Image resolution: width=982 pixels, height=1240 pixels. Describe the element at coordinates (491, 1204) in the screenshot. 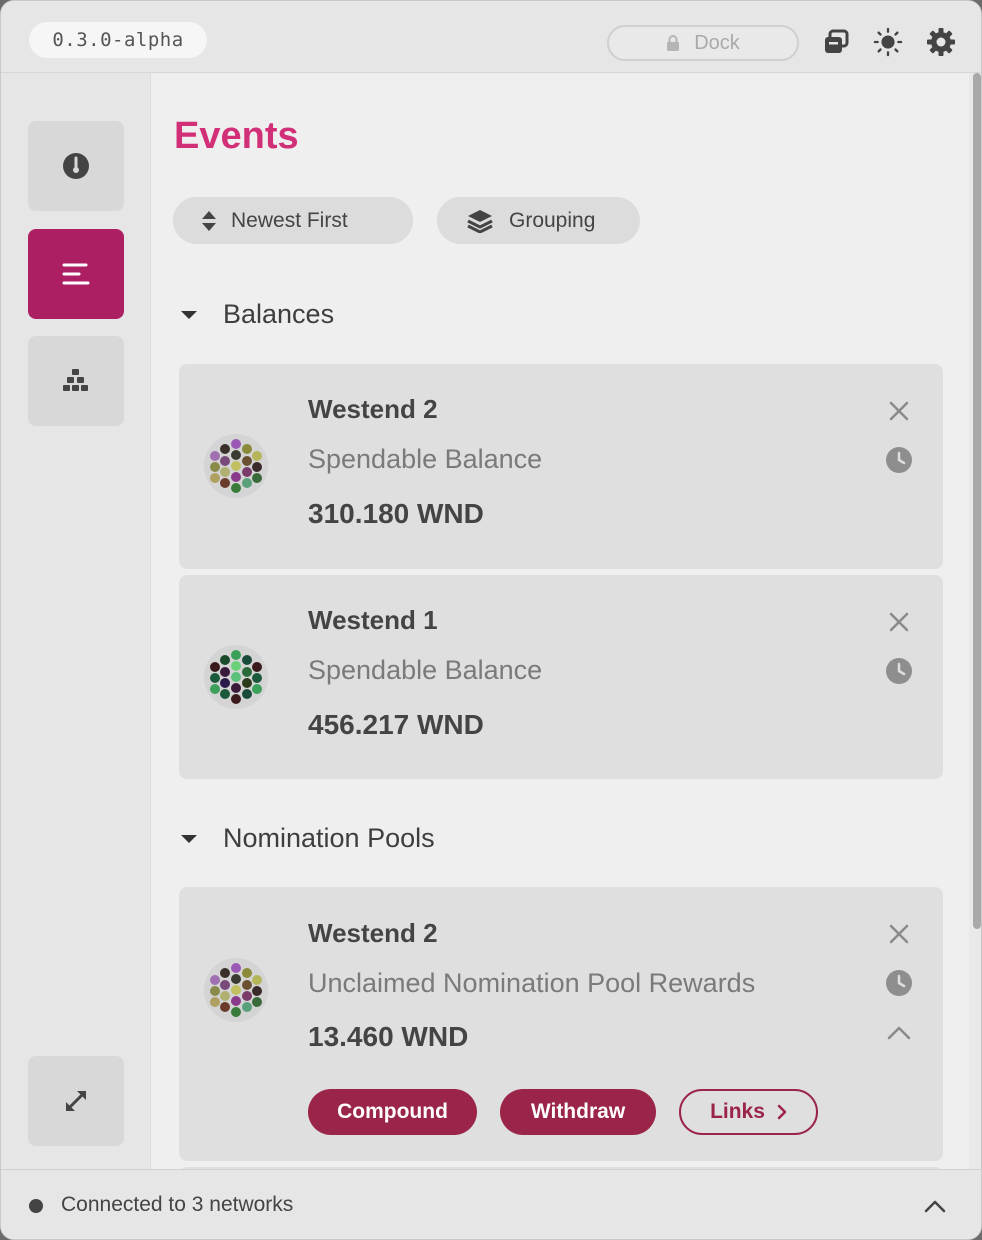

I see `status-bar: Connected to 3 networks` at that location.